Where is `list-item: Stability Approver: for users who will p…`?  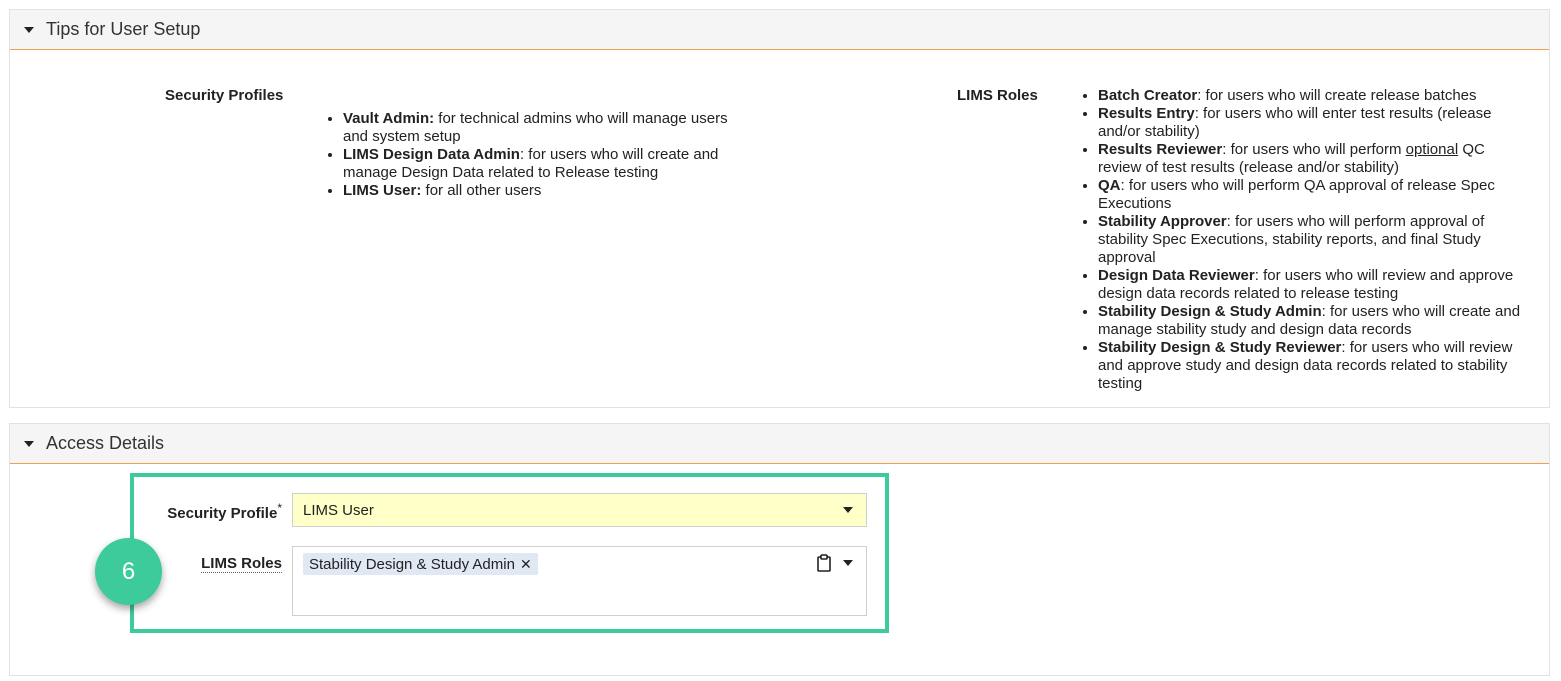
list-item: Stability Approver: for users who will p… is located at coordinates (1313, 240).